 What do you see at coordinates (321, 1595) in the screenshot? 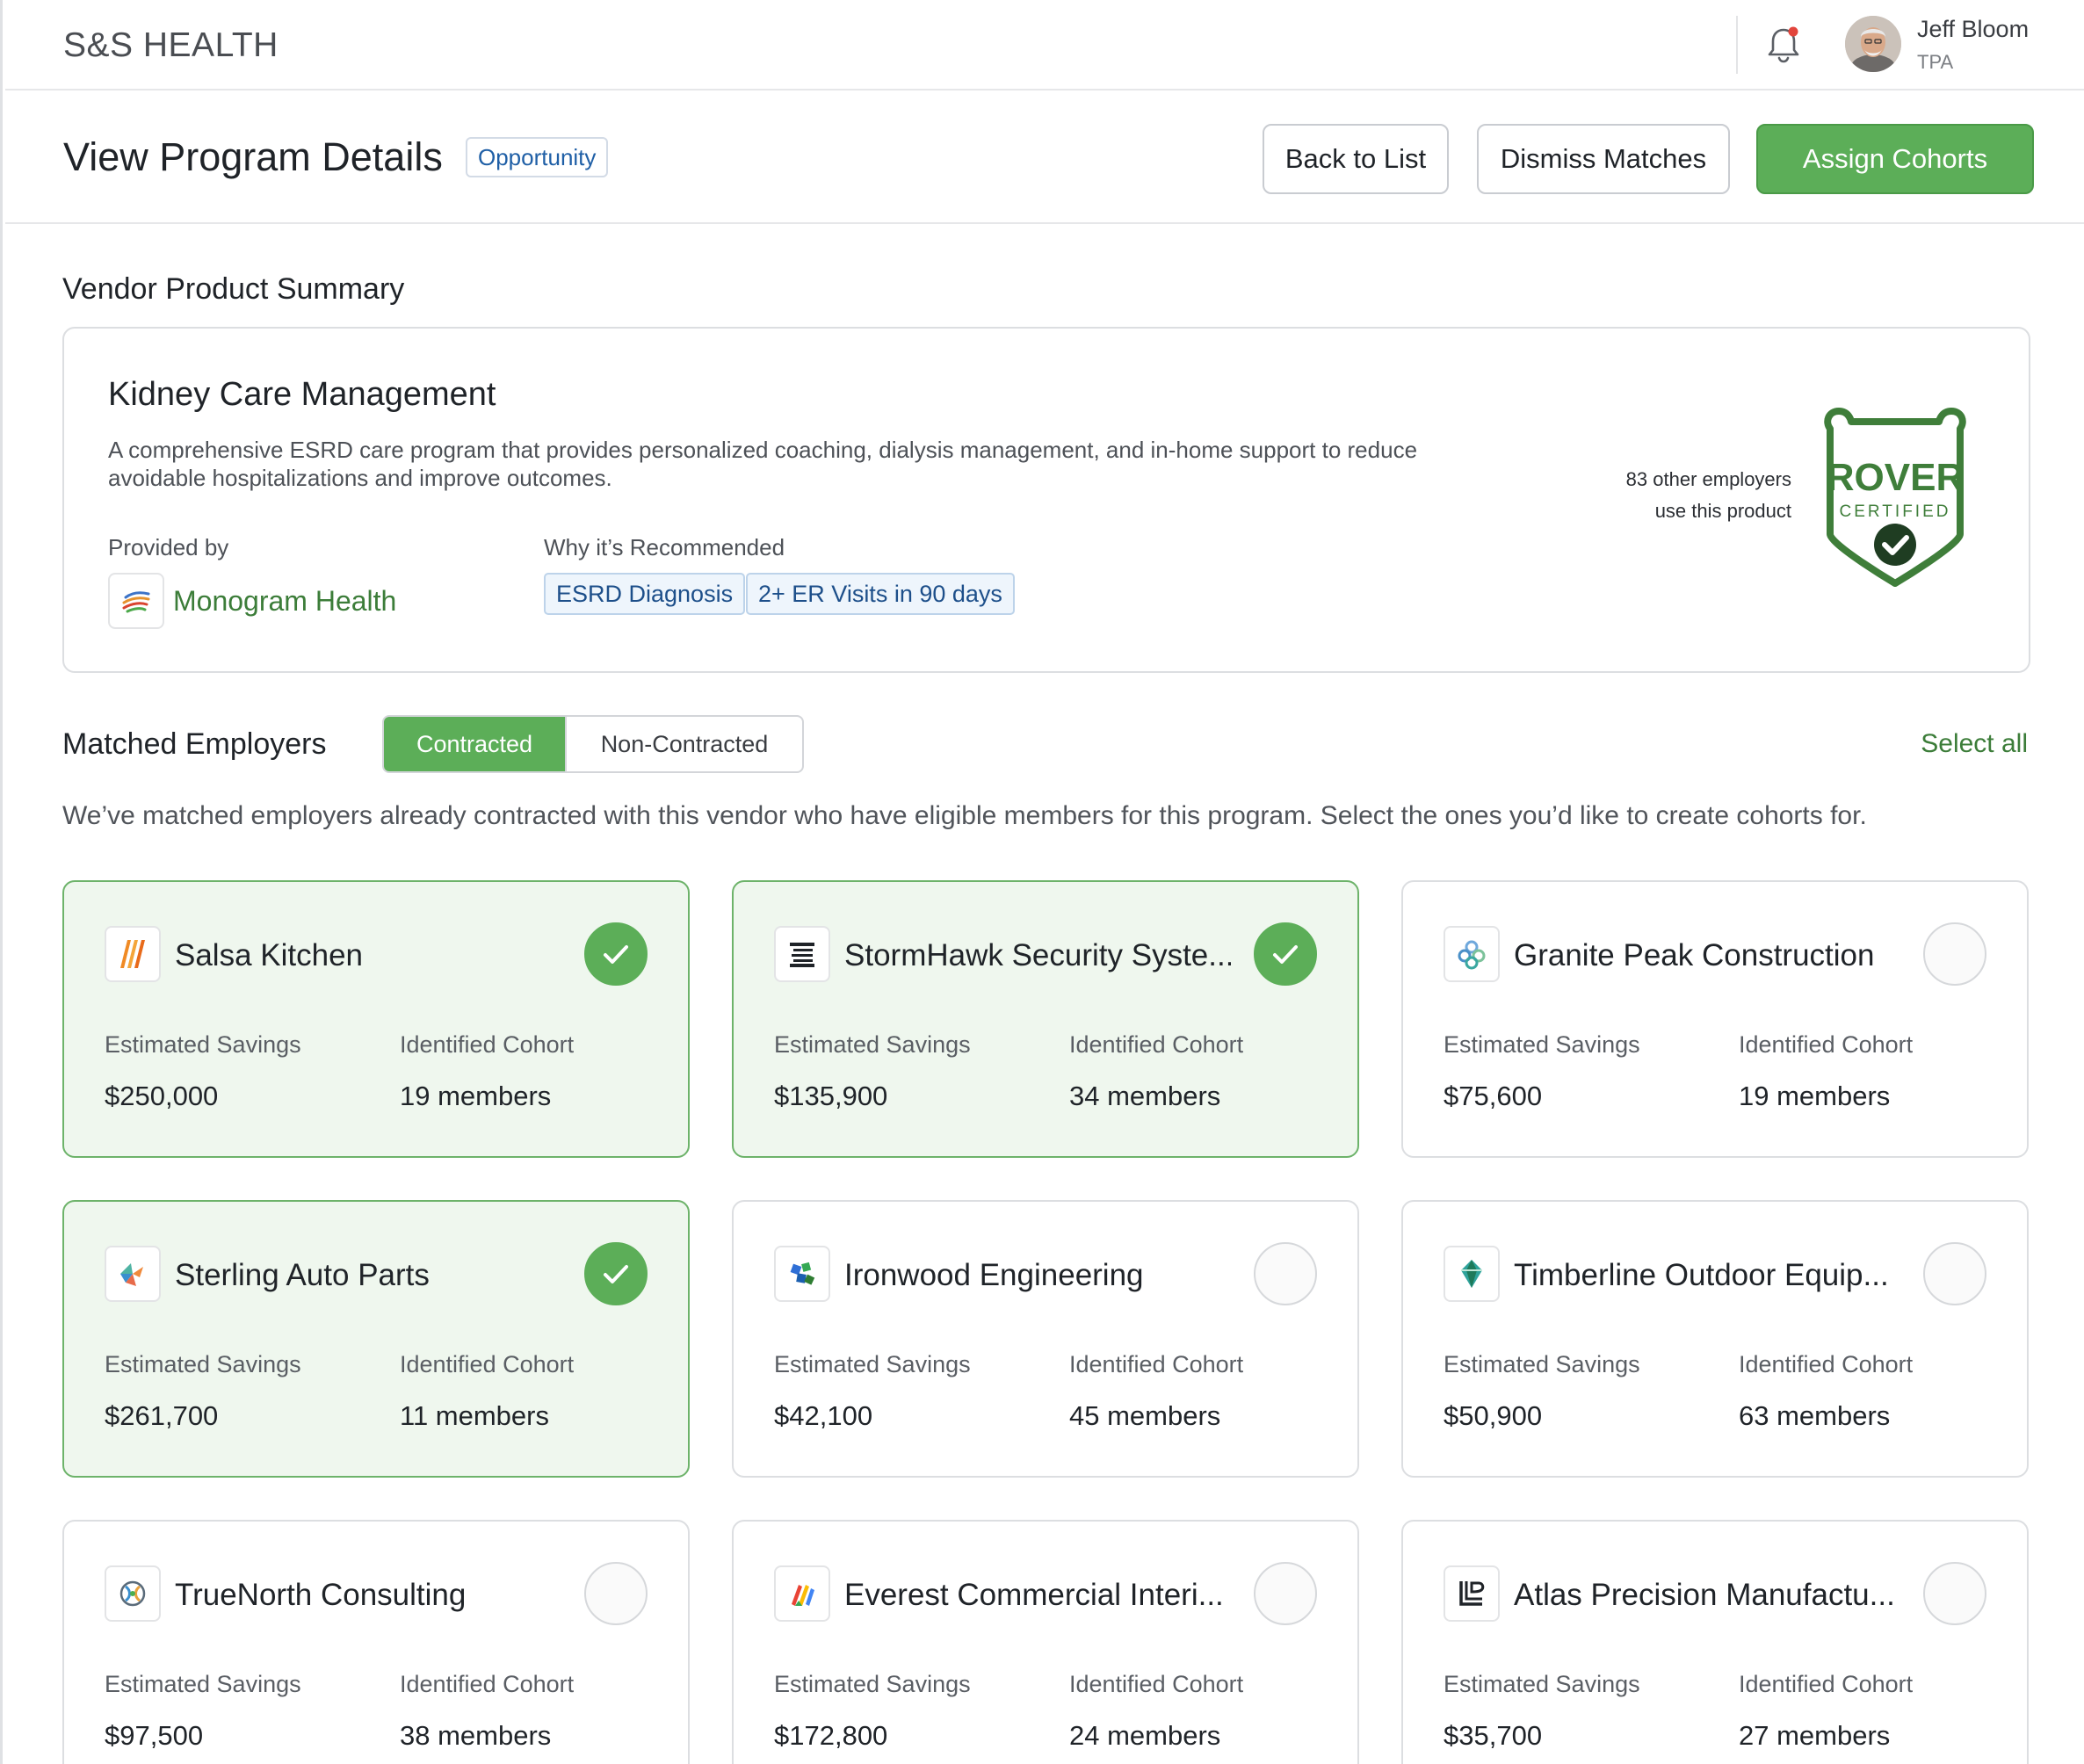
I see `employer-name: TrueNorth Consulting` at bounding box center [321, 1595].